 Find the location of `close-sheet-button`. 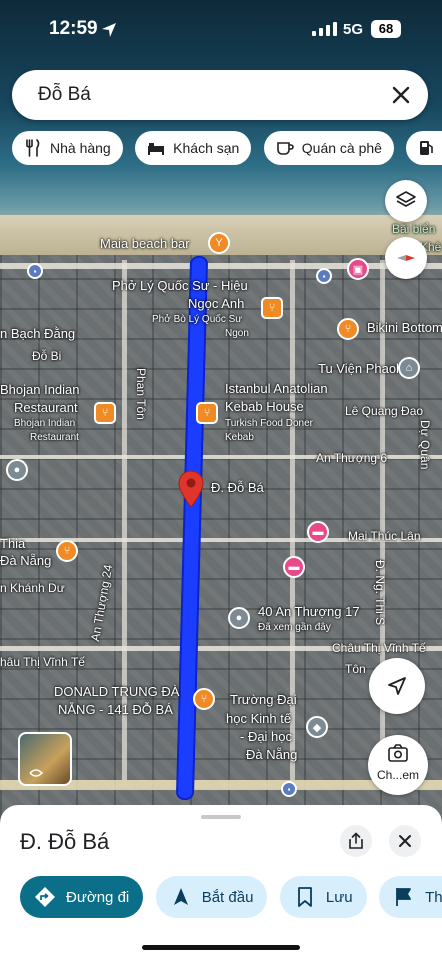

close-sheet-button is located at coordinates (405, 841).